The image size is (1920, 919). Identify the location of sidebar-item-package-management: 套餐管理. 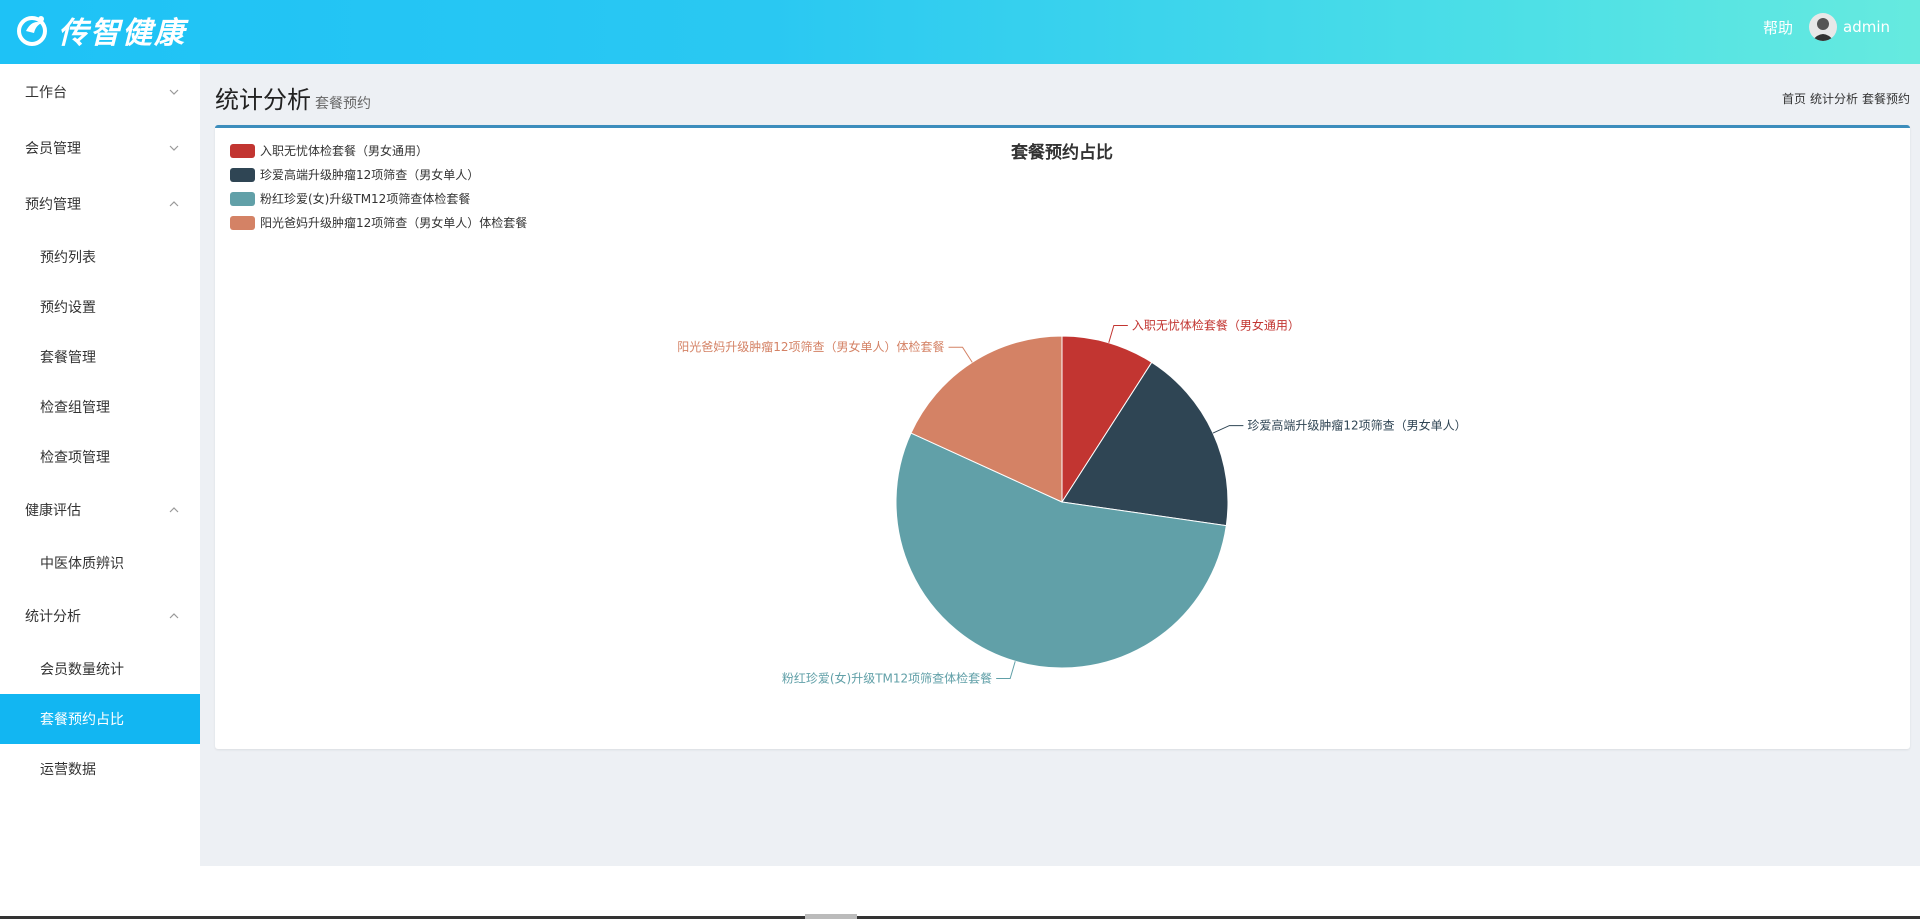
(100, 357).